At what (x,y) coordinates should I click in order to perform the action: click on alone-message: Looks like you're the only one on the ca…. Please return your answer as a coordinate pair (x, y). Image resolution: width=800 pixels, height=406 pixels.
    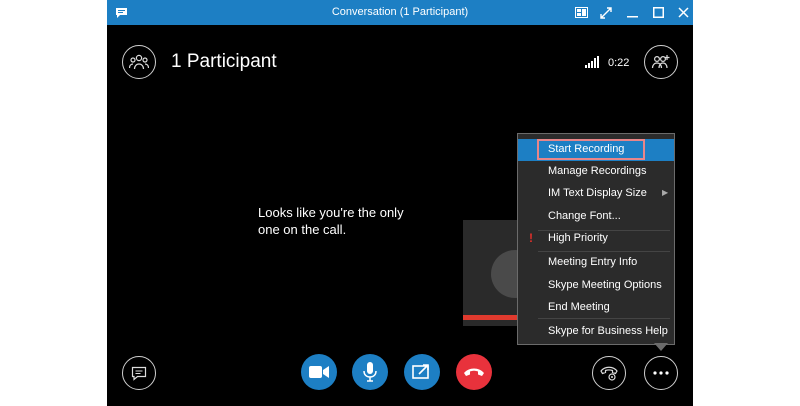
    Looking at the image, I should click on (353, 221).